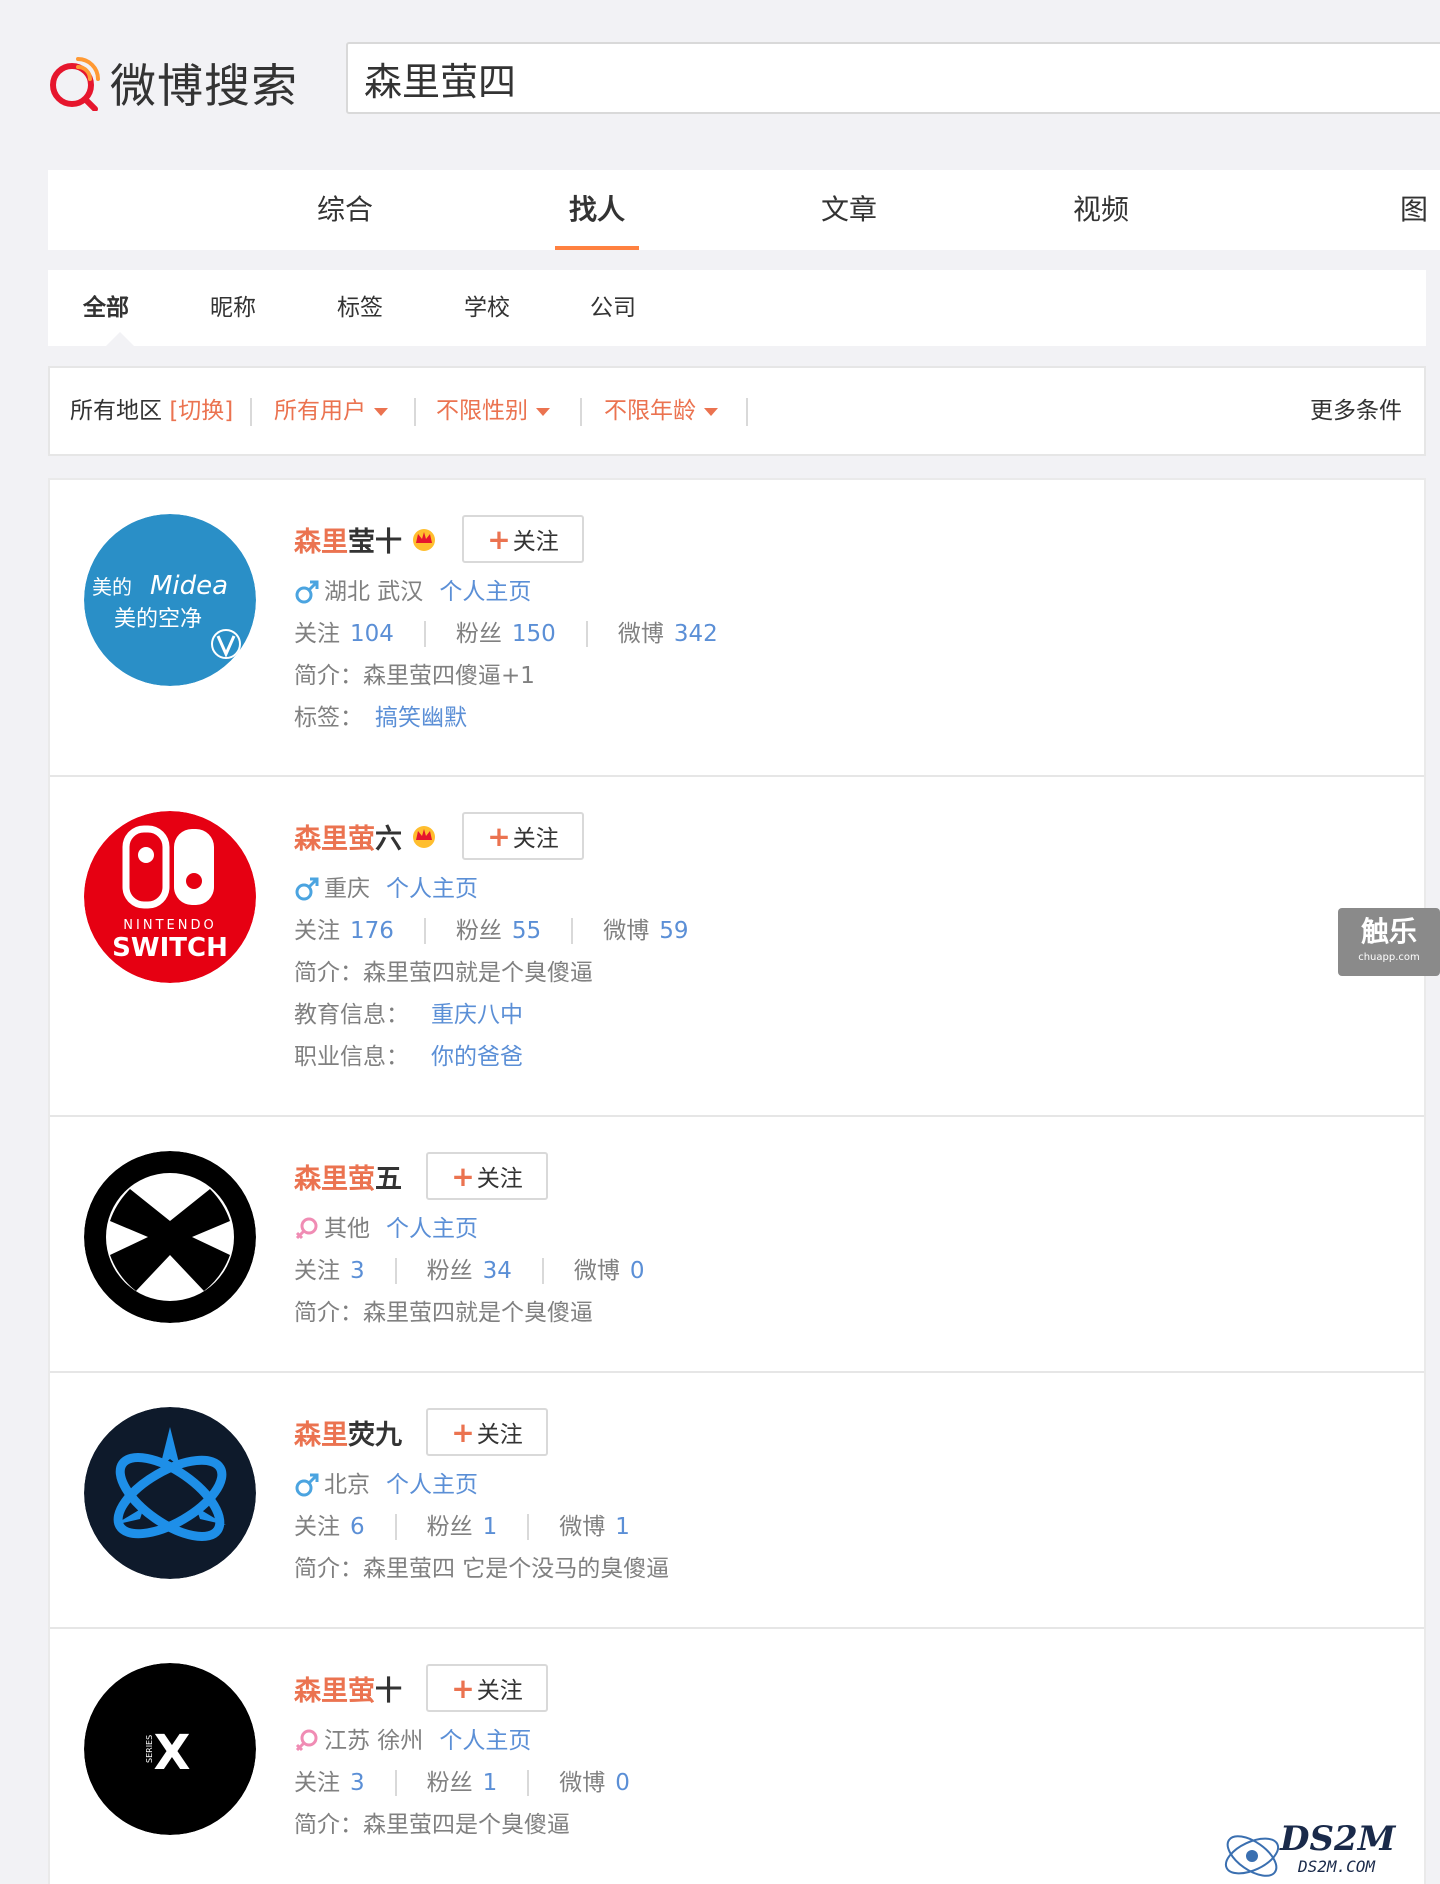 This screenshot has width=1440, height=1884. What do you see at coordinates (477, 1057) in the screenshot?
I see `job-link: 你的爸爸` at bounding box center [477, 1057].